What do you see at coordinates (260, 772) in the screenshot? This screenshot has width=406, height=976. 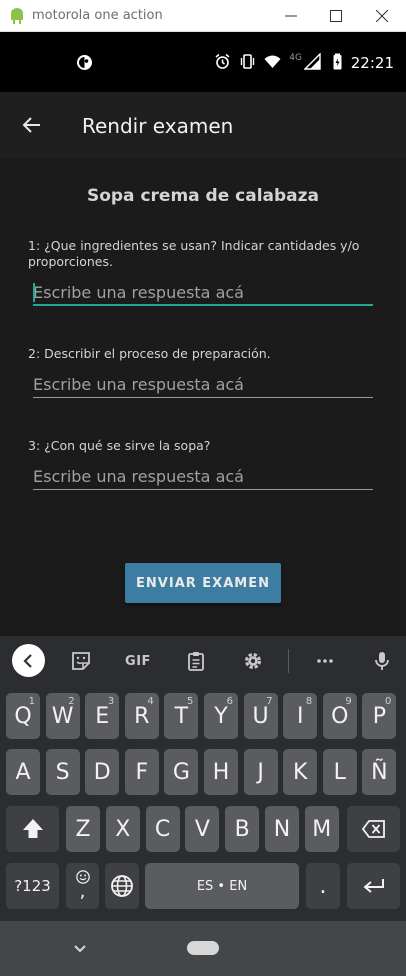 I see `key-j: J` at bounding box center [260, 772].